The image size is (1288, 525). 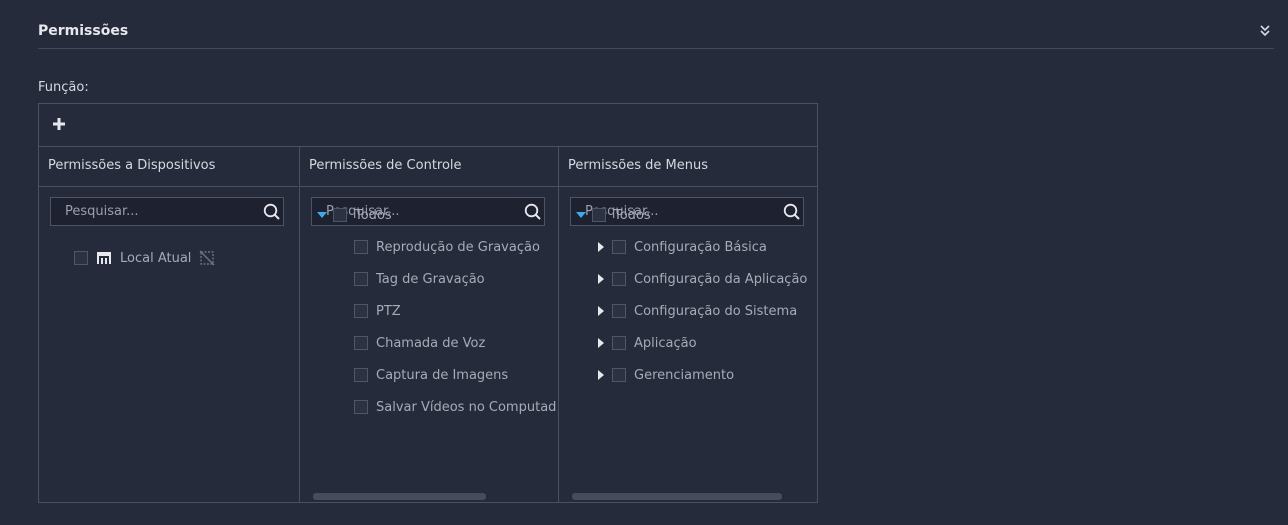 What do you see at coordinates (428, 125) in the screenshot?
I see `panel-toolbar` at bounding box center [428, 125].